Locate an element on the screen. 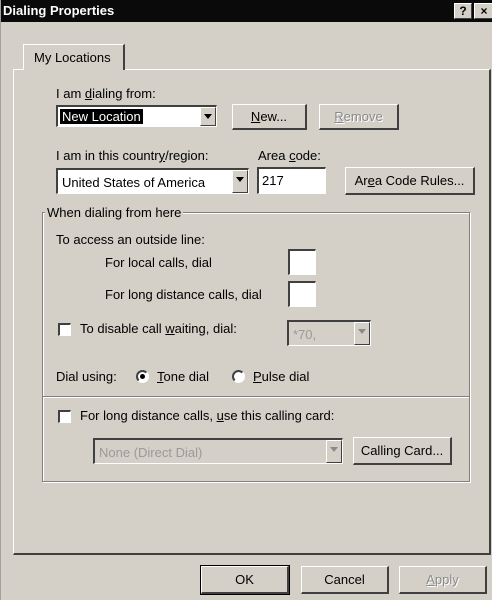 This screenshot has width=492, height=600. calling-card-value: None (Direct Dial) is located at coordinates (151, 452).